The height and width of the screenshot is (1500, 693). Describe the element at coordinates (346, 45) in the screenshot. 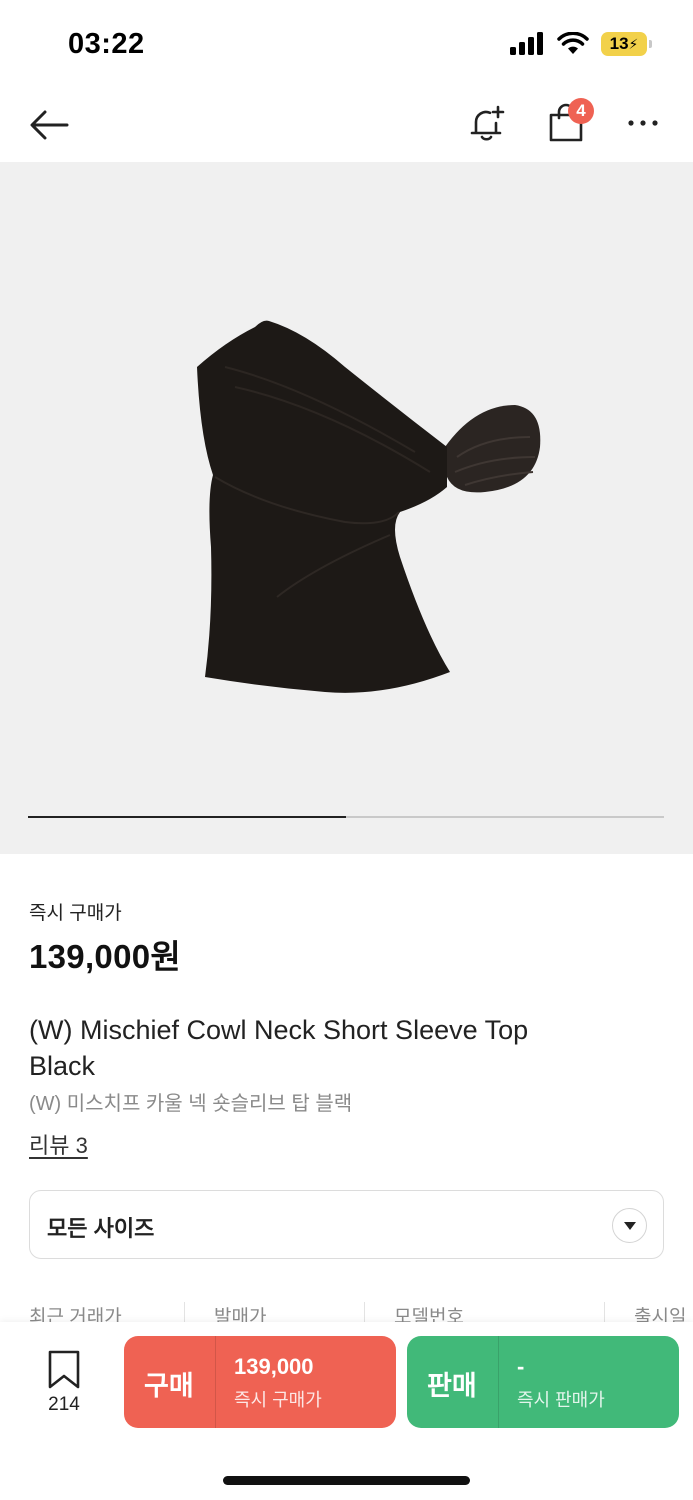

I see `status-bar: 03:22 13 ⚡` at that location.